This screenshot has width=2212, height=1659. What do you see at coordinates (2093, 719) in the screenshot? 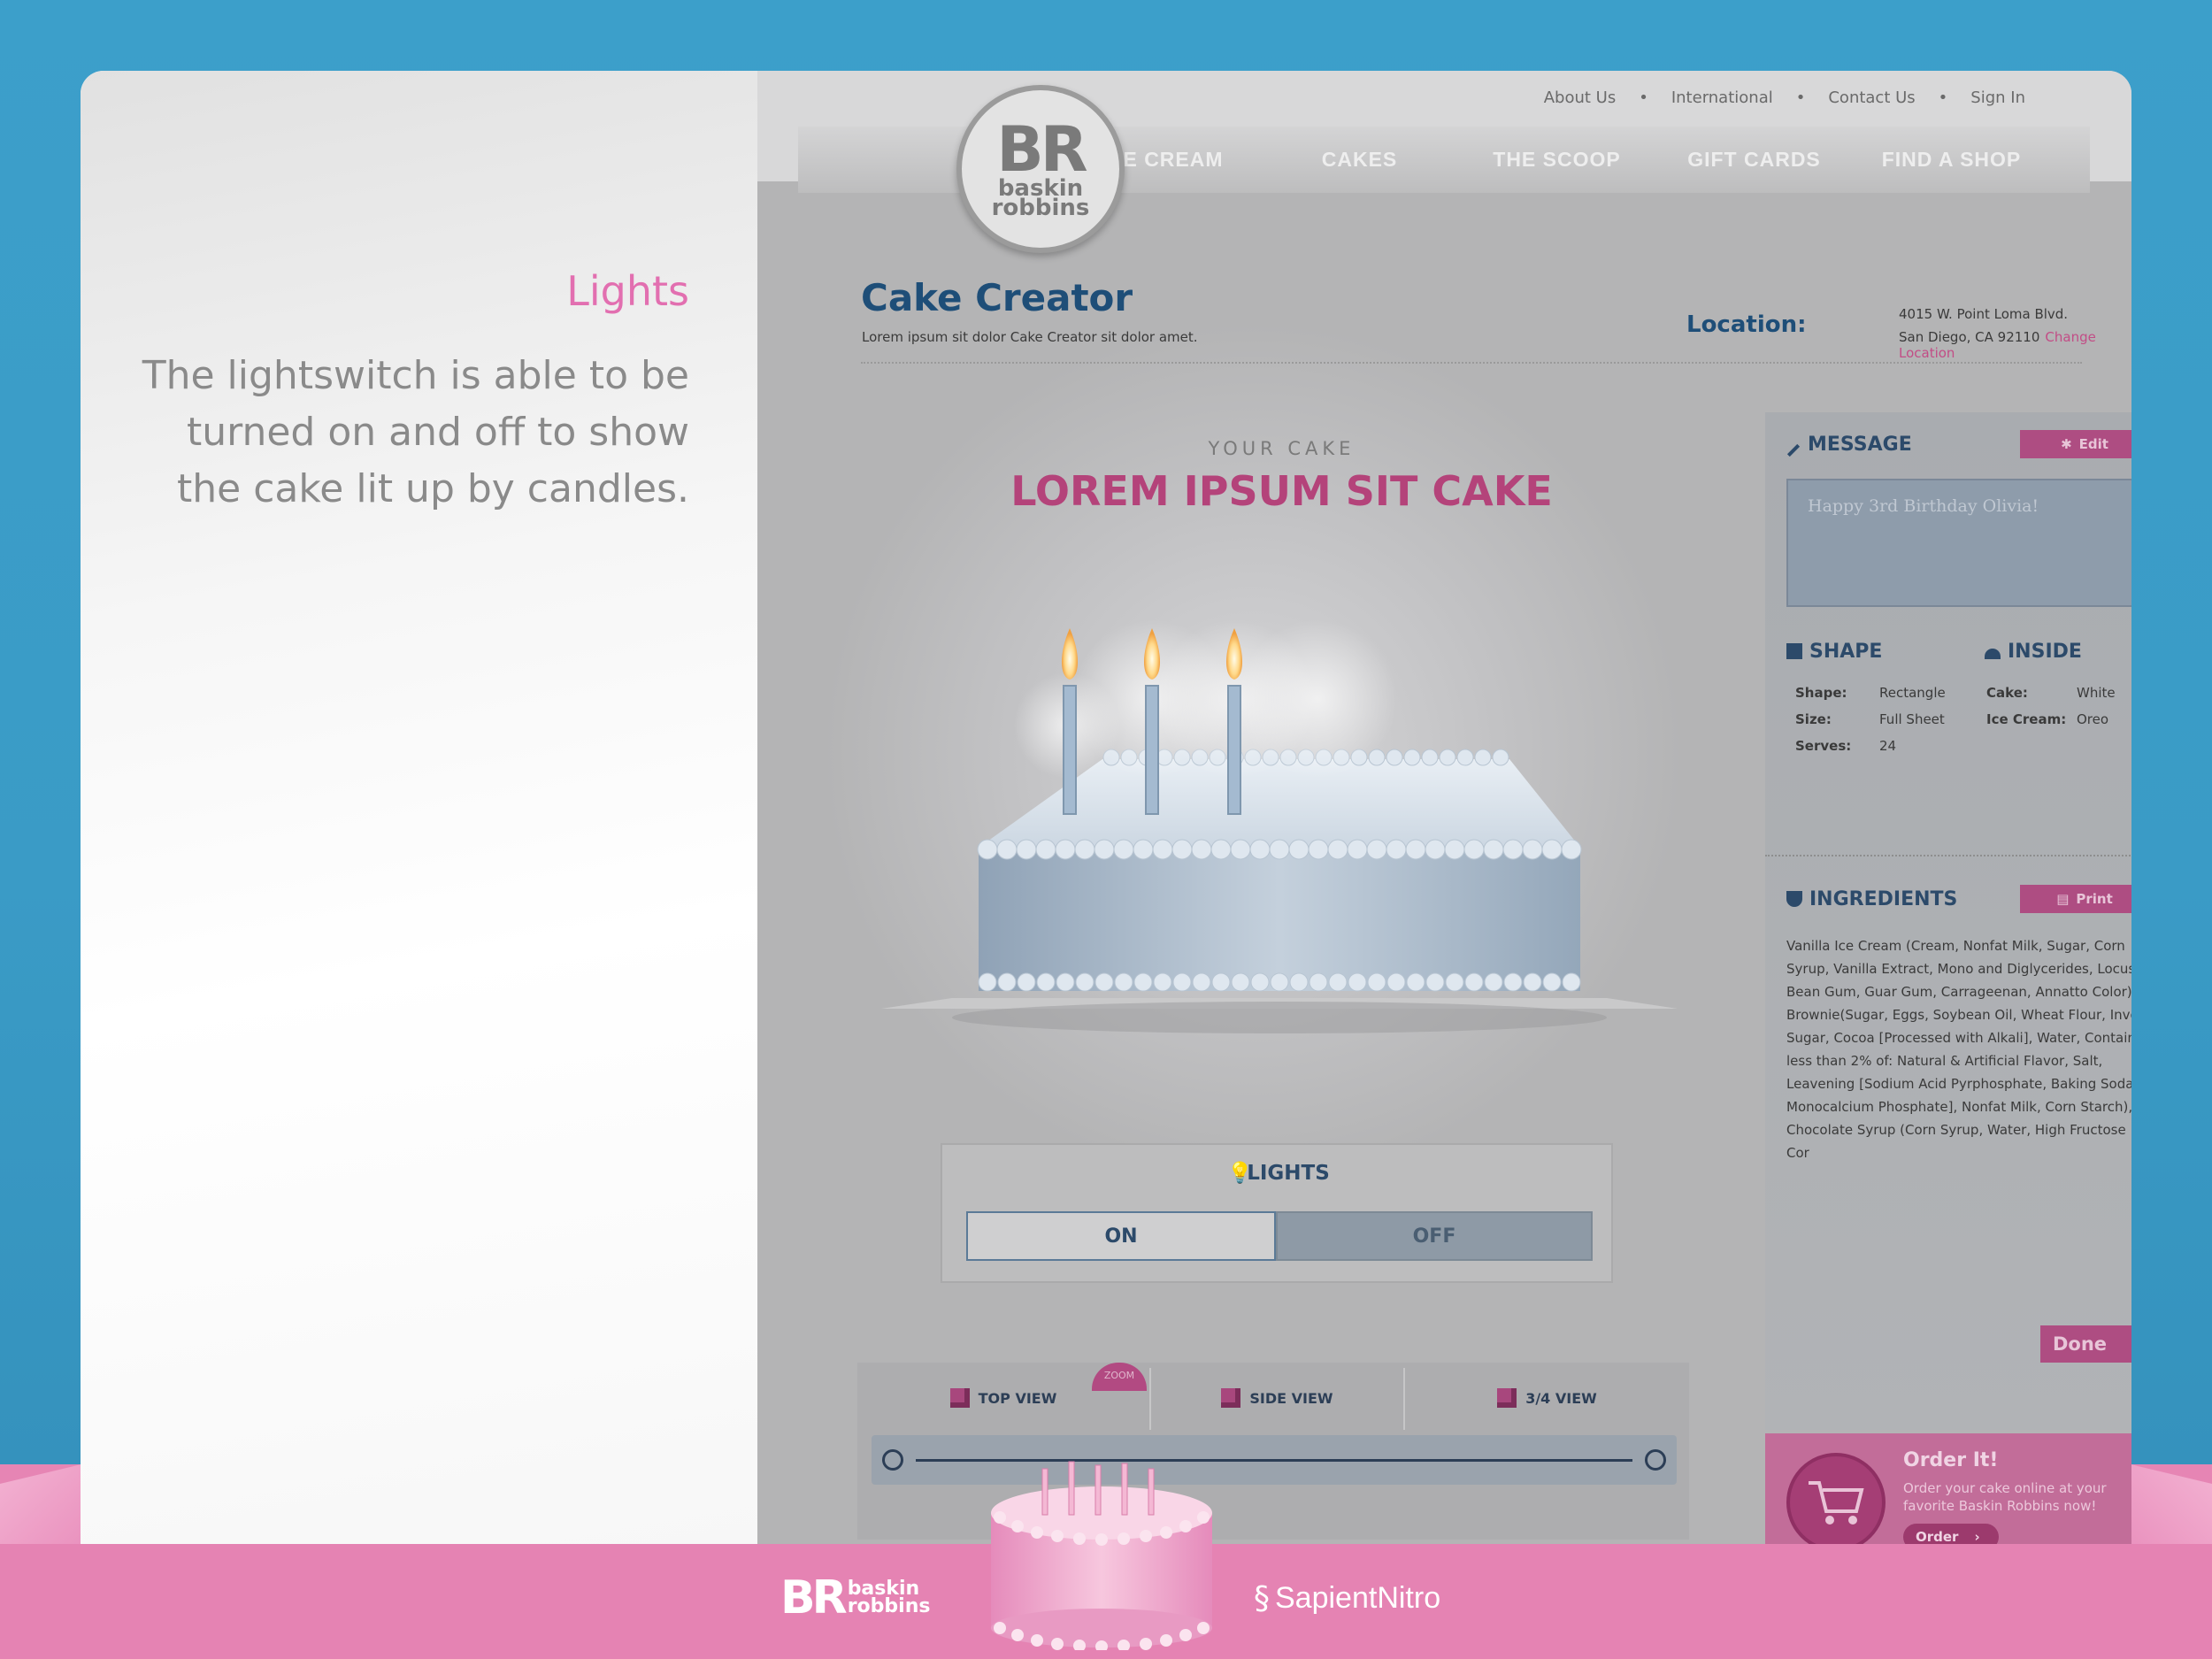
I see `ice-cream-value: Oreo` at bounding box center [2093, 719].